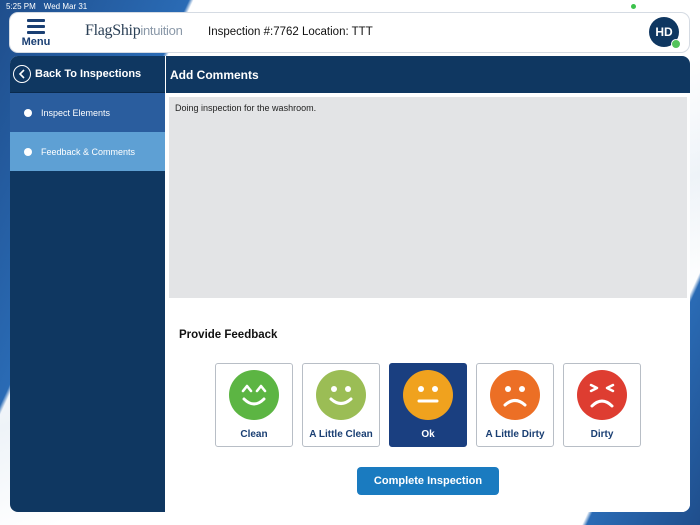  What do you see at coordinates (228, 335) in the screenshot?
I see `feedback-title: Provide Feedback` at bounding box center [228, 335].